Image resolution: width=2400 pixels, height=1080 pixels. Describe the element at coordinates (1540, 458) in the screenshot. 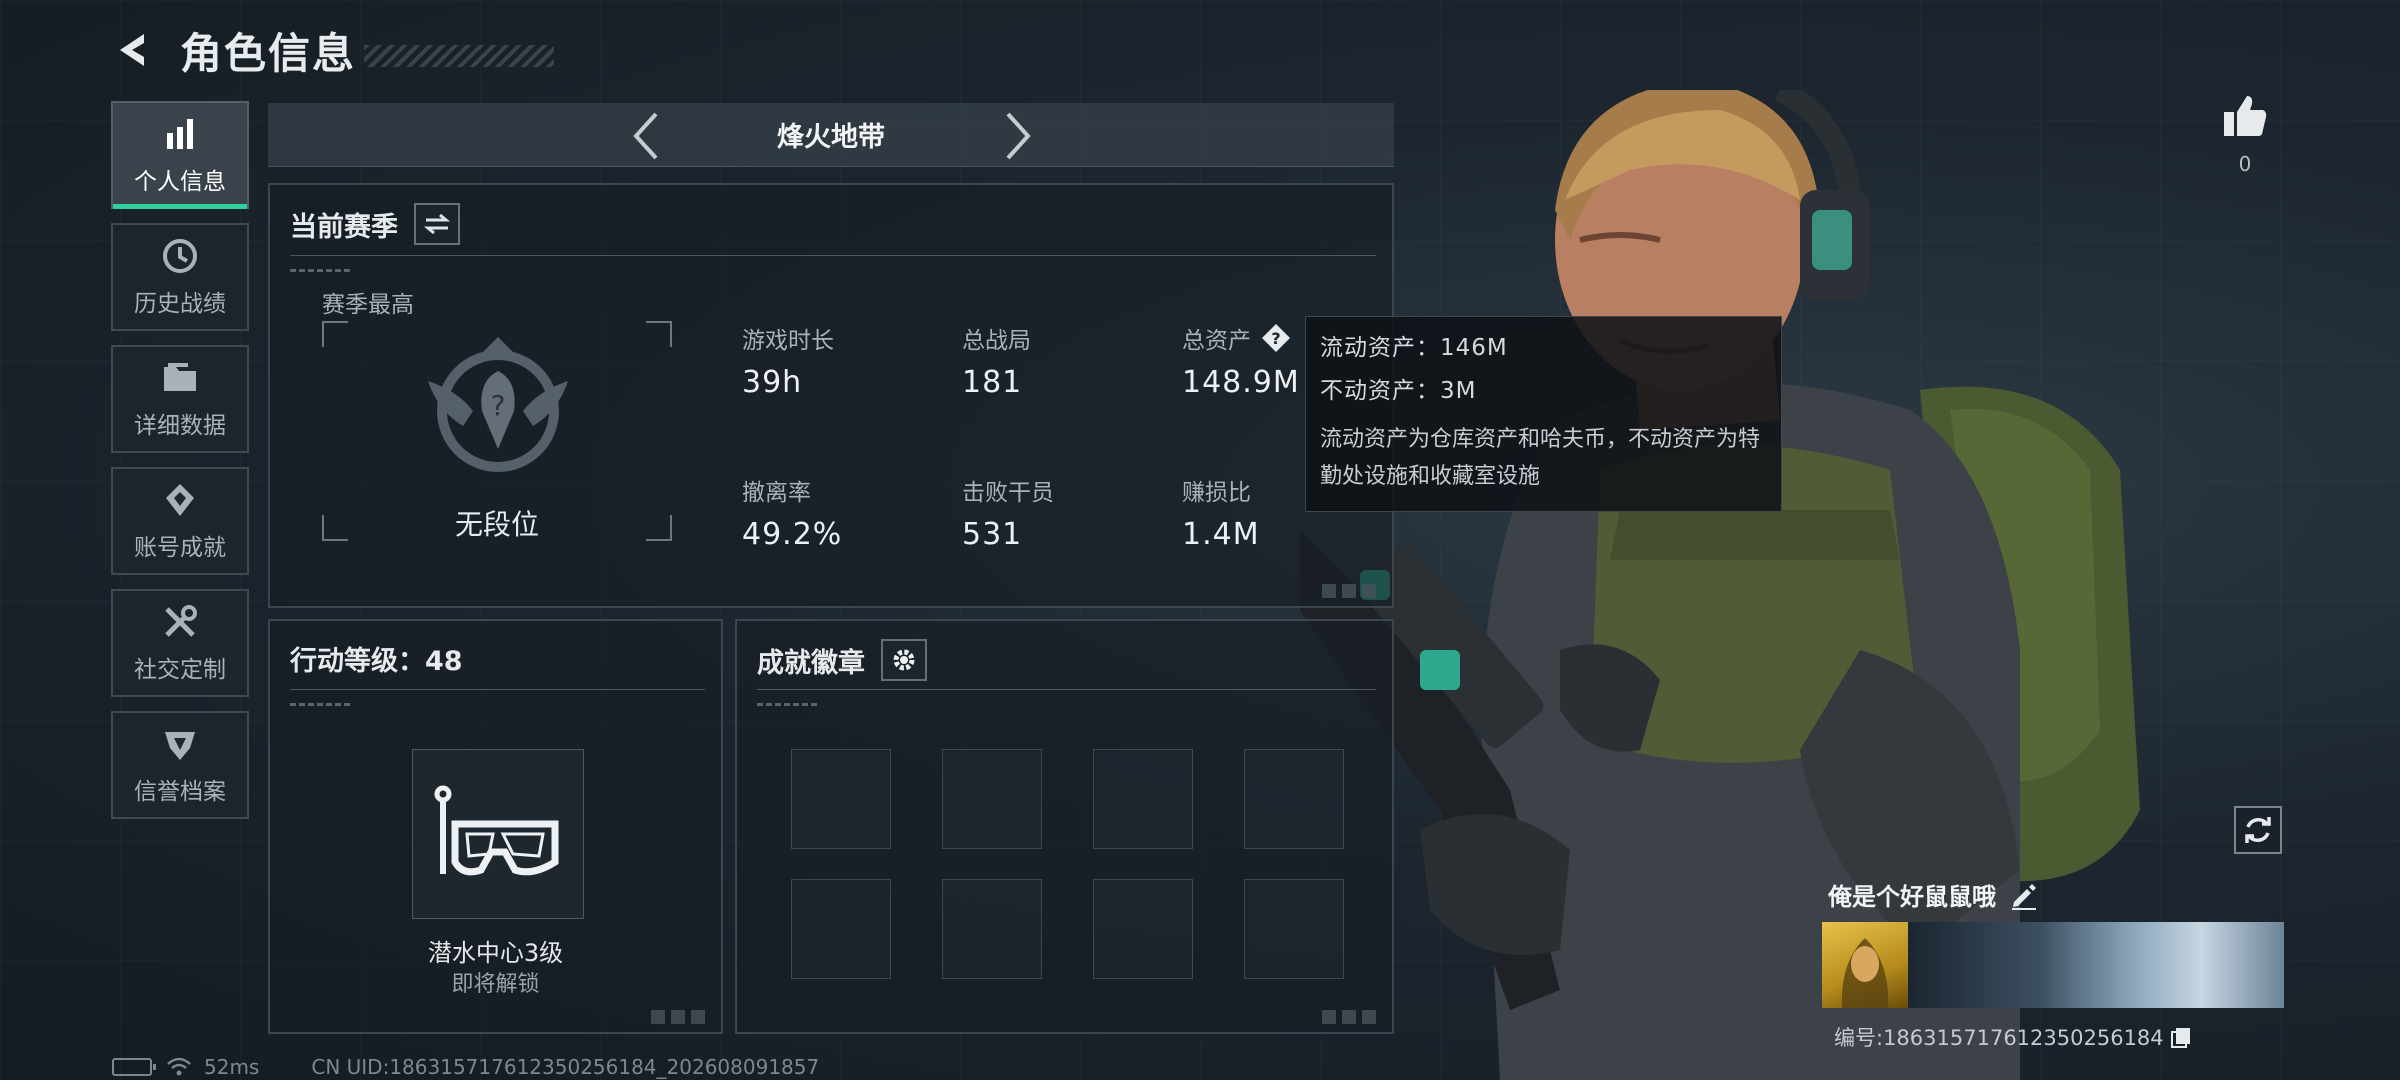

I see `tooltip-description: 流动资产为仓库资产和哈夫币，不动资产为特勤处设施和收藏室设施` at that location.